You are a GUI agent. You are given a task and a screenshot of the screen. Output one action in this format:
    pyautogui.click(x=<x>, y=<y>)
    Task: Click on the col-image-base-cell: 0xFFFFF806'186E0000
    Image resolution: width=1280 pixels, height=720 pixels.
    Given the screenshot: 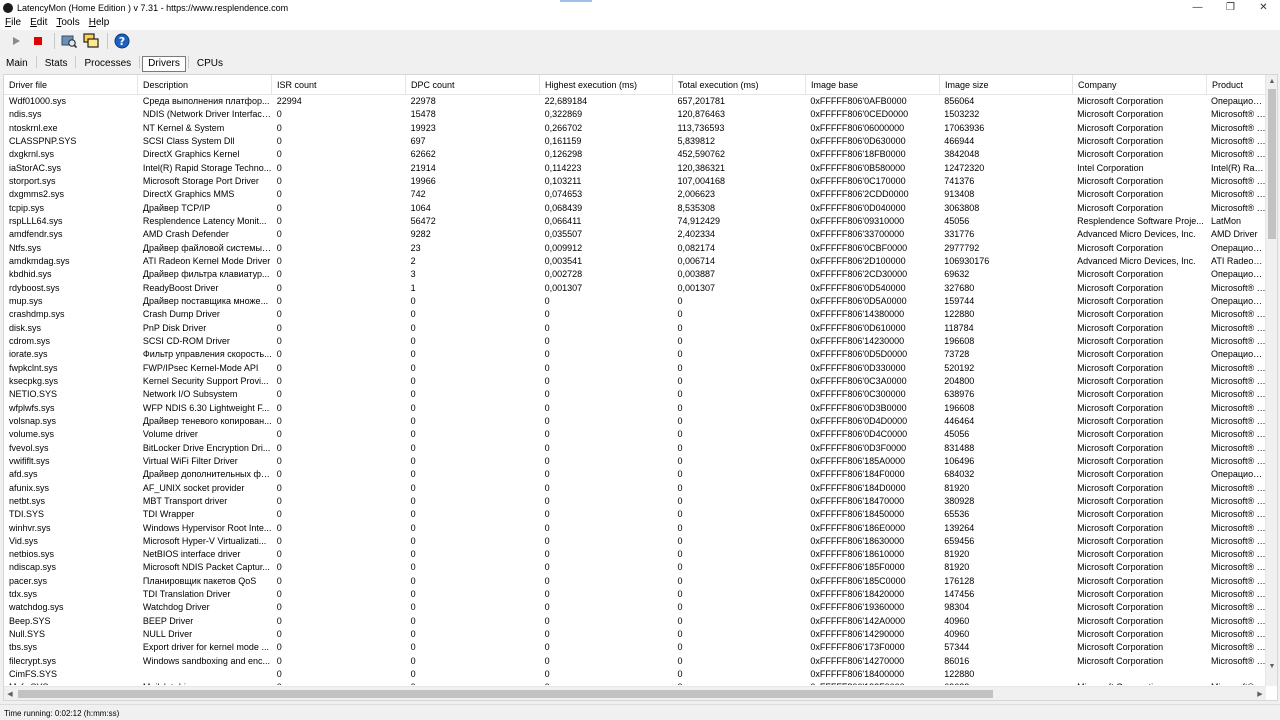 What is the action you would take?
    pyautogui.click(x=858, y=527)
    